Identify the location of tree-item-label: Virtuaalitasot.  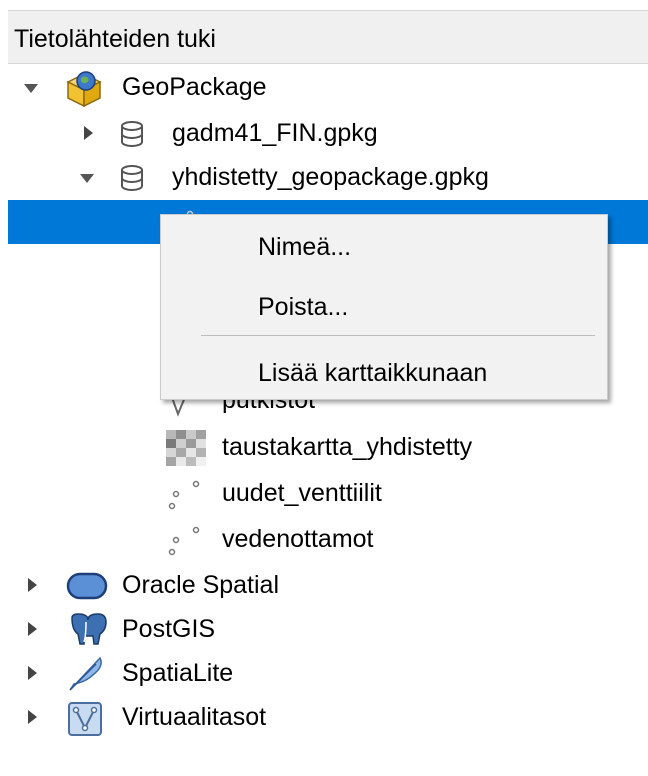
(194, 717).